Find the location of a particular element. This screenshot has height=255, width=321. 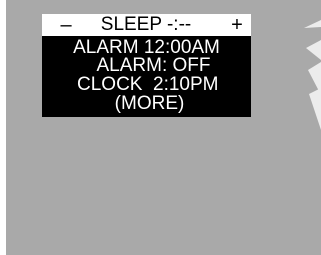

decrease-button: – is located at coordinates (66, 25).